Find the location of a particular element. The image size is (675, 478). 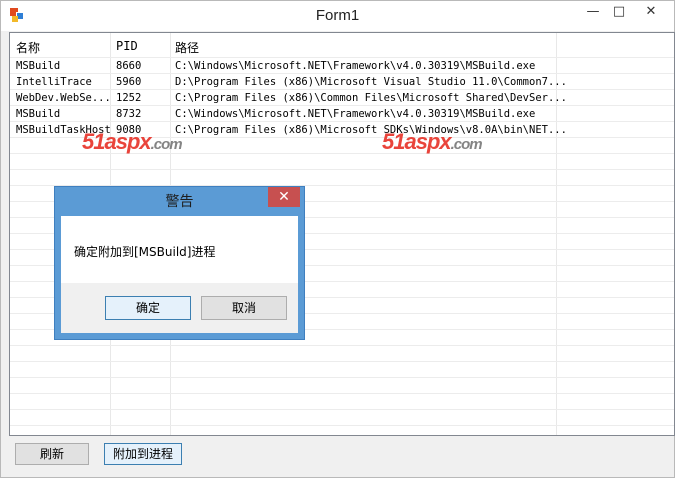

dialog-close-button: ✕ is located at coordinates (284, 197).